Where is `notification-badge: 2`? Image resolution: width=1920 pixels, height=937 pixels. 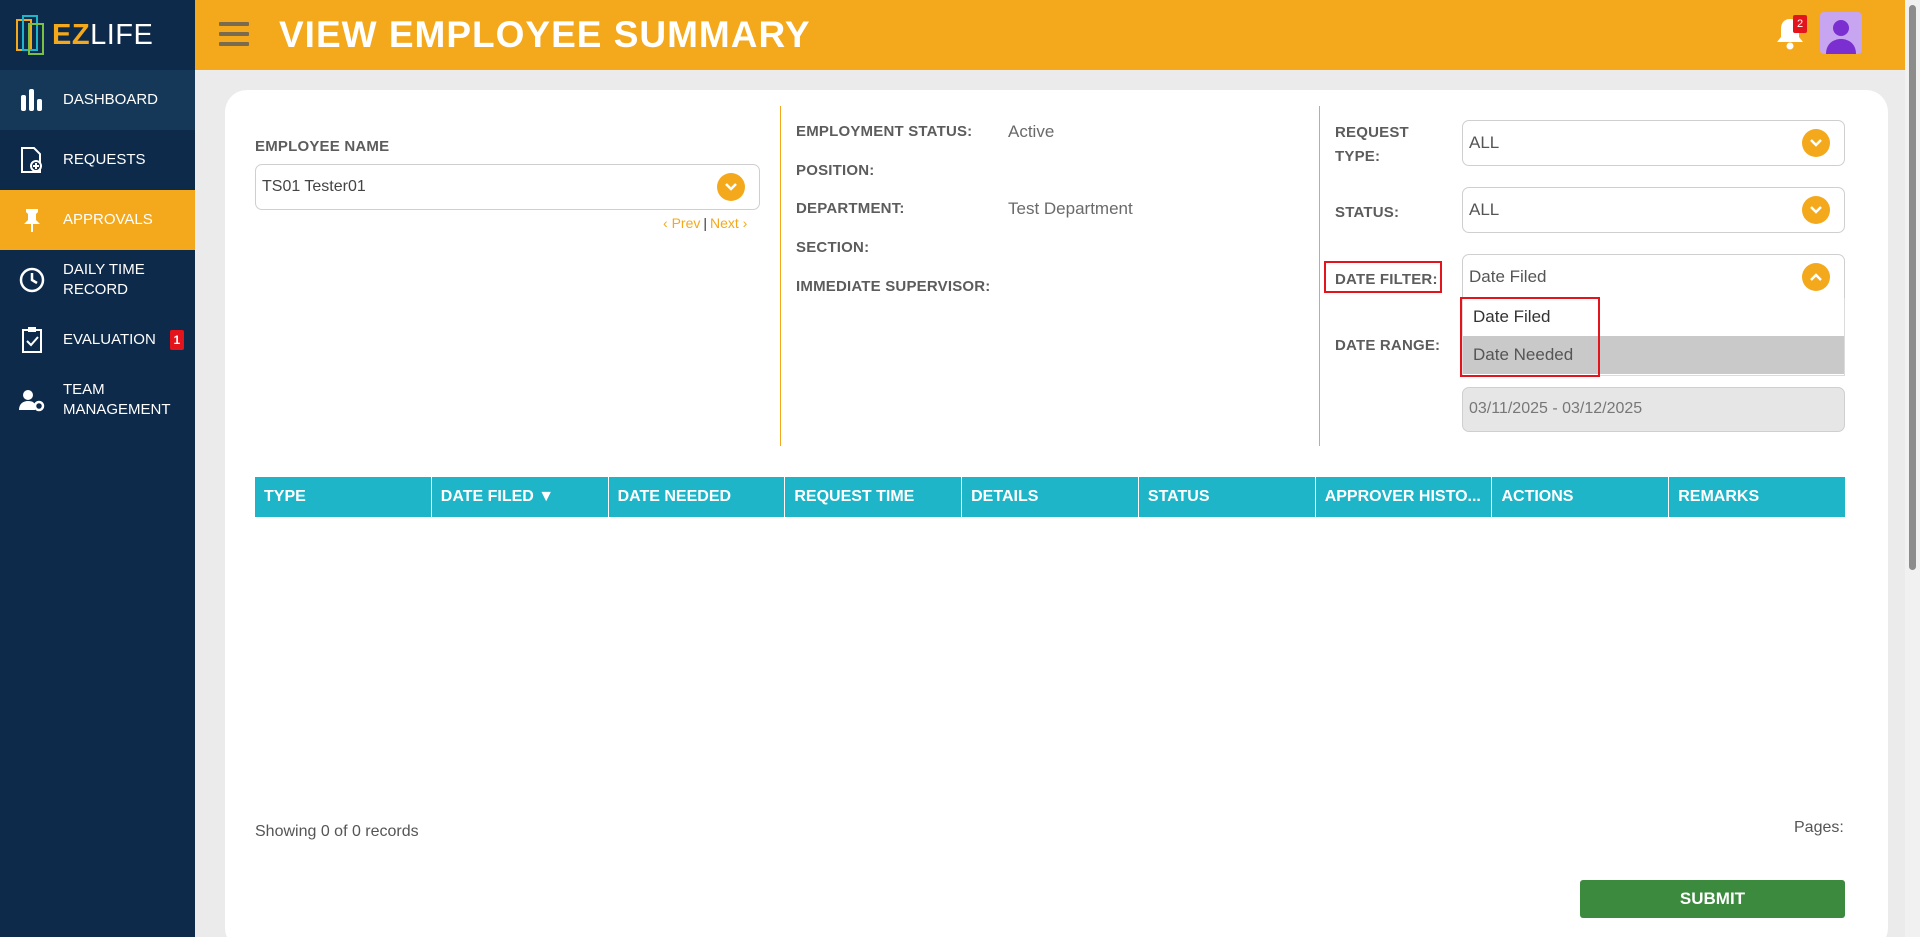 notification-badge: 2 is located at coordinates (1800, 24).